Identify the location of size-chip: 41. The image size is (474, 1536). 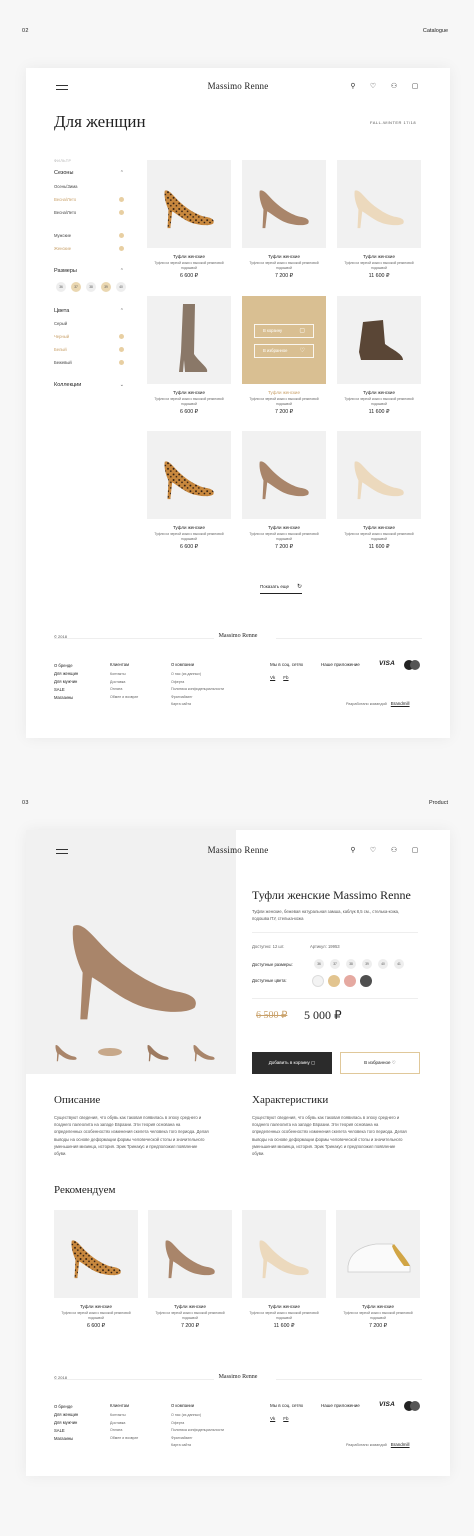
(399, 964).